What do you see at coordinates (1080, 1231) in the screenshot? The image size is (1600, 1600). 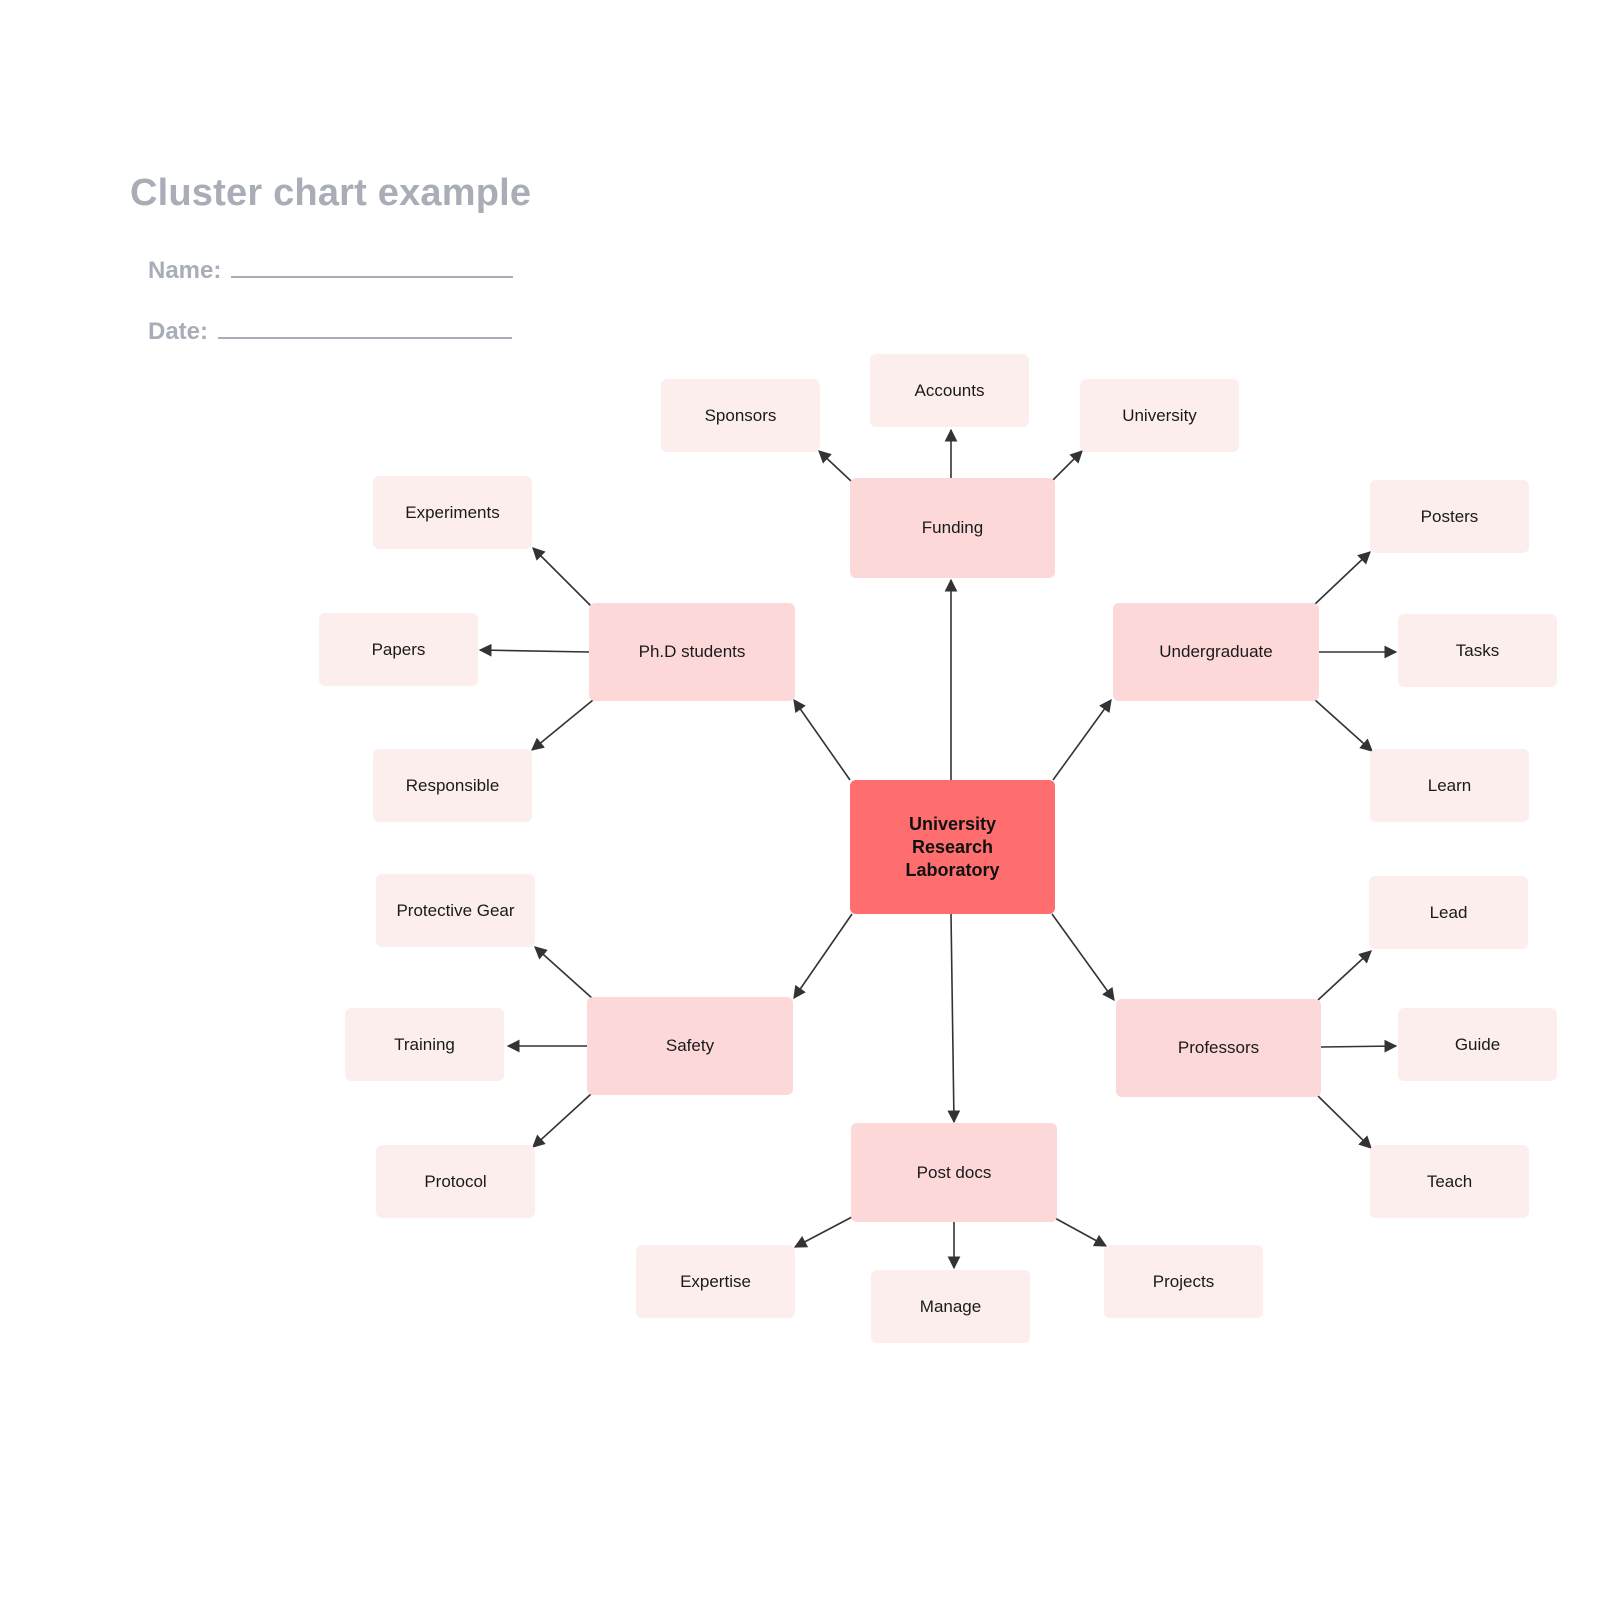 I see `edge-postdocs-projects` at bounding box center [1080, 1231].